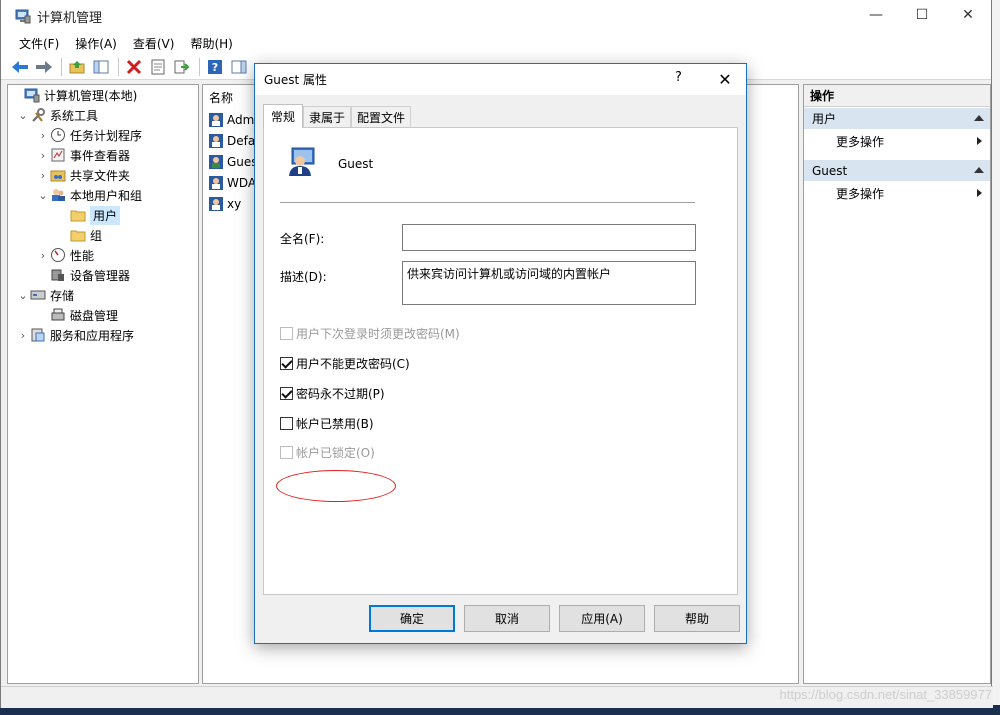 Image resolution: width=1000 pixels, height=715 pixels. What do you see at coordinates (100, 155) in the screenshot?
I see `tree-item-label: 事件查看器` at bounding box center [100, 155].